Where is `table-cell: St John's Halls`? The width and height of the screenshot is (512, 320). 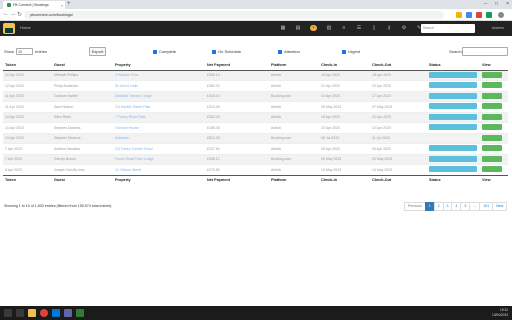
table-cell: St John's Halls is located at coordinates (159, 85).